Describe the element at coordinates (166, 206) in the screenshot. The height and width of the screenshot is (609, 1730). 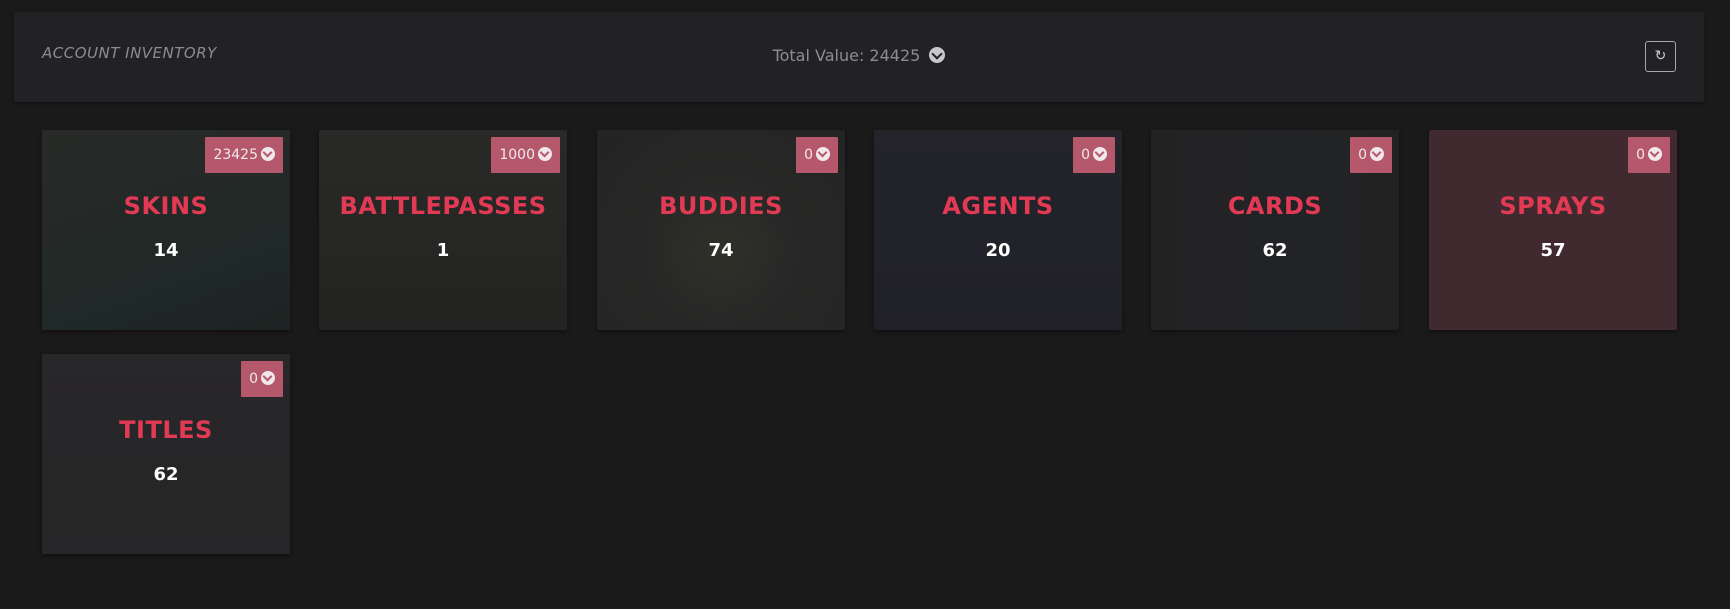
I see `category-name: SKINS` at that location.